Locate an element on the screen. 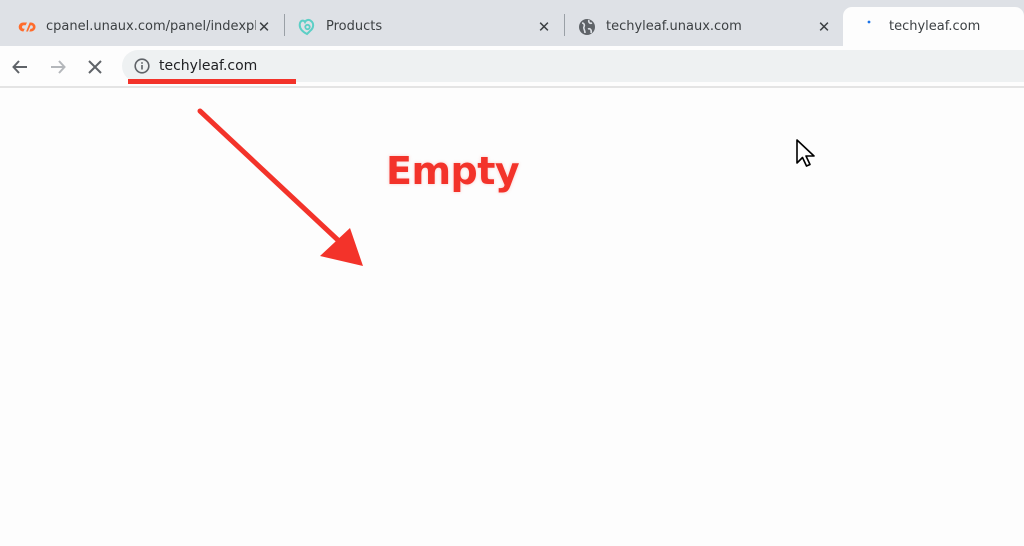 The width and height of the screenshot is (1024, 546). tab-cpanel: cpanel.unaux.com/panel/indexpl ✕ is located at coordinates (143, 26).